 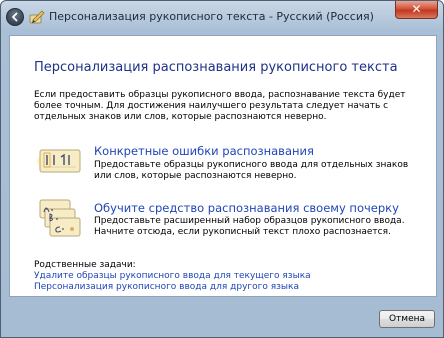 I want to click on close-icon: ✕, so click(x=416, y=9).